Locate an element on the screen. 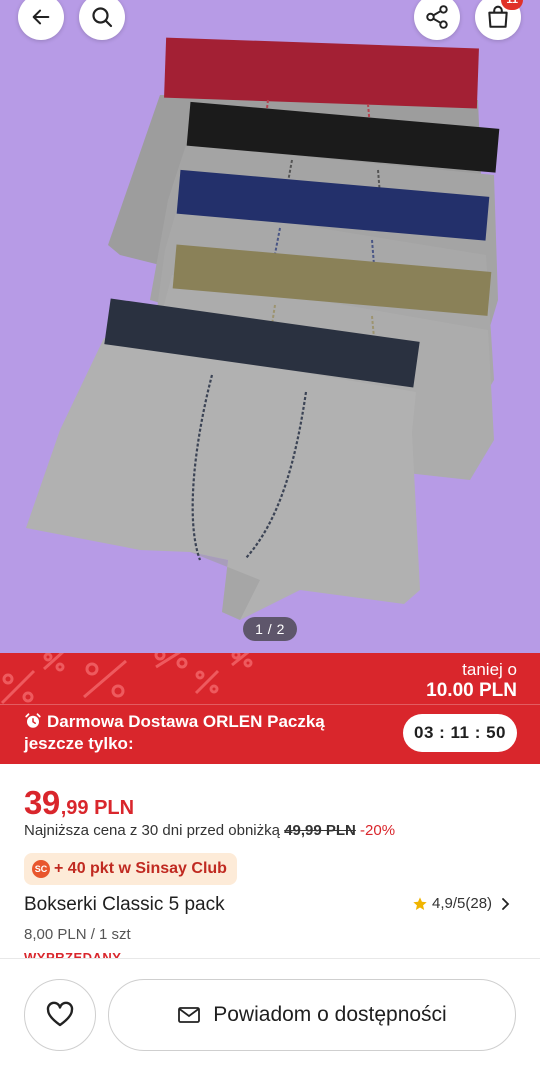 This screenshot has height=1076, width=540. price-main: 39 is located at coordinates (42, 802).